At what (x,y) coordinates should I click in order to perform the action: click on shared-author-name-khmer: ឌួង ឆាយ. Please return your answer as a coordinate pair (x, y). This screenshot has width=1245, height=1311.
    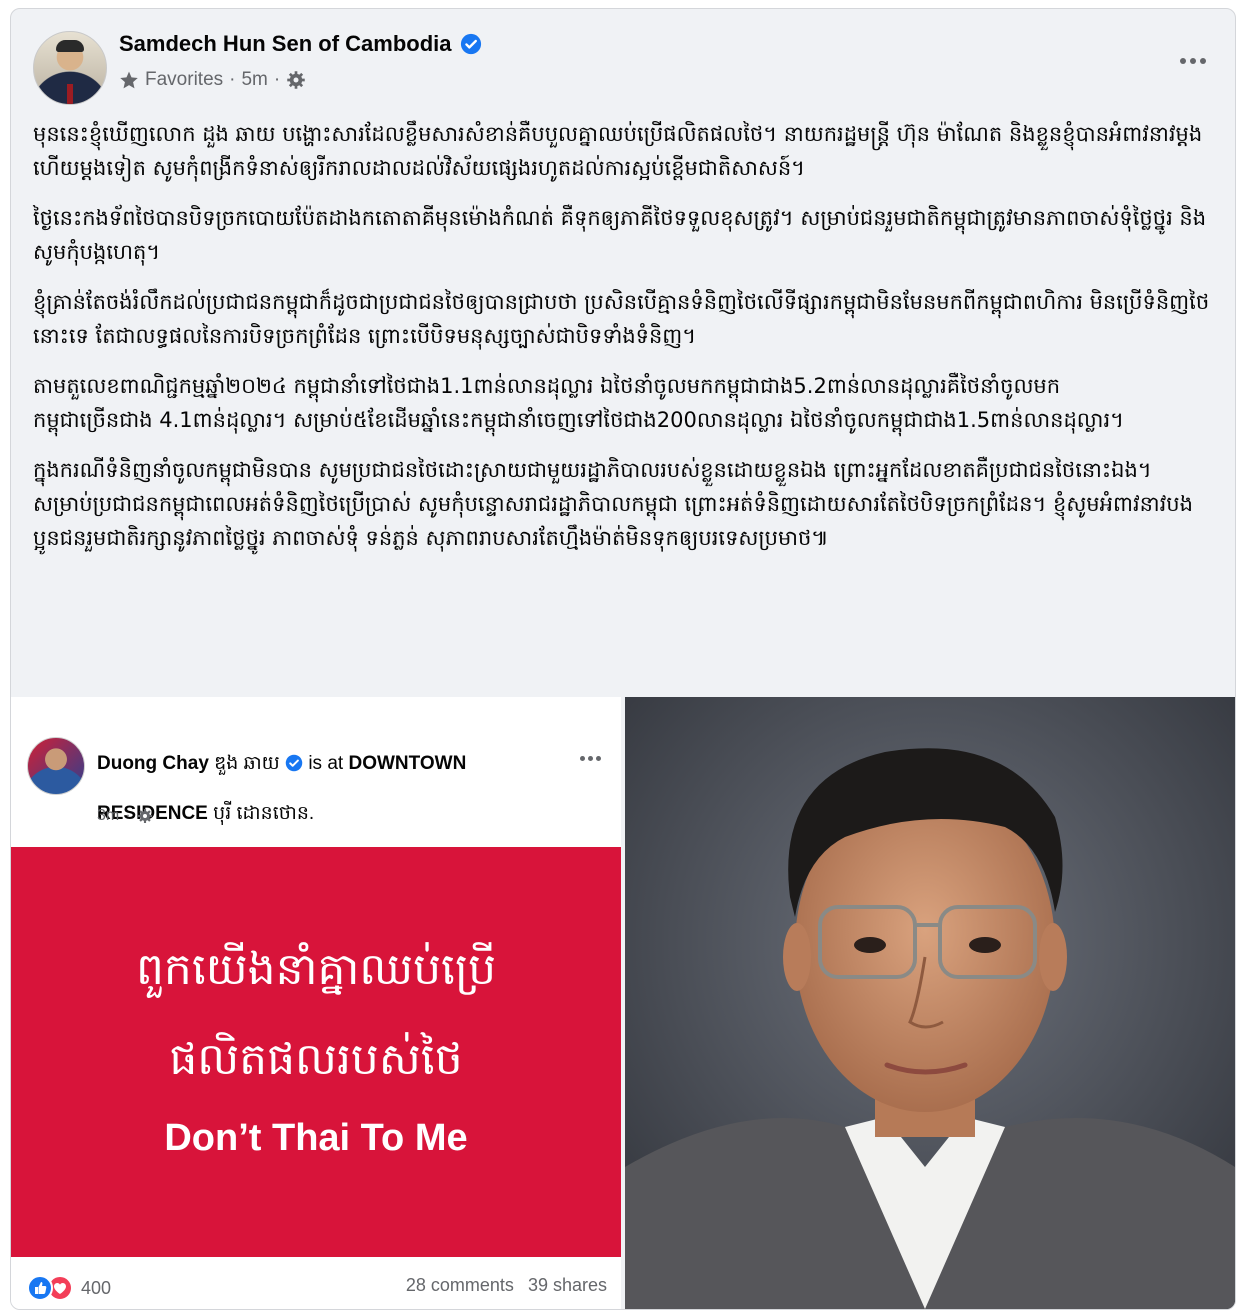
    Looking at the image, I should click on (247, 763).